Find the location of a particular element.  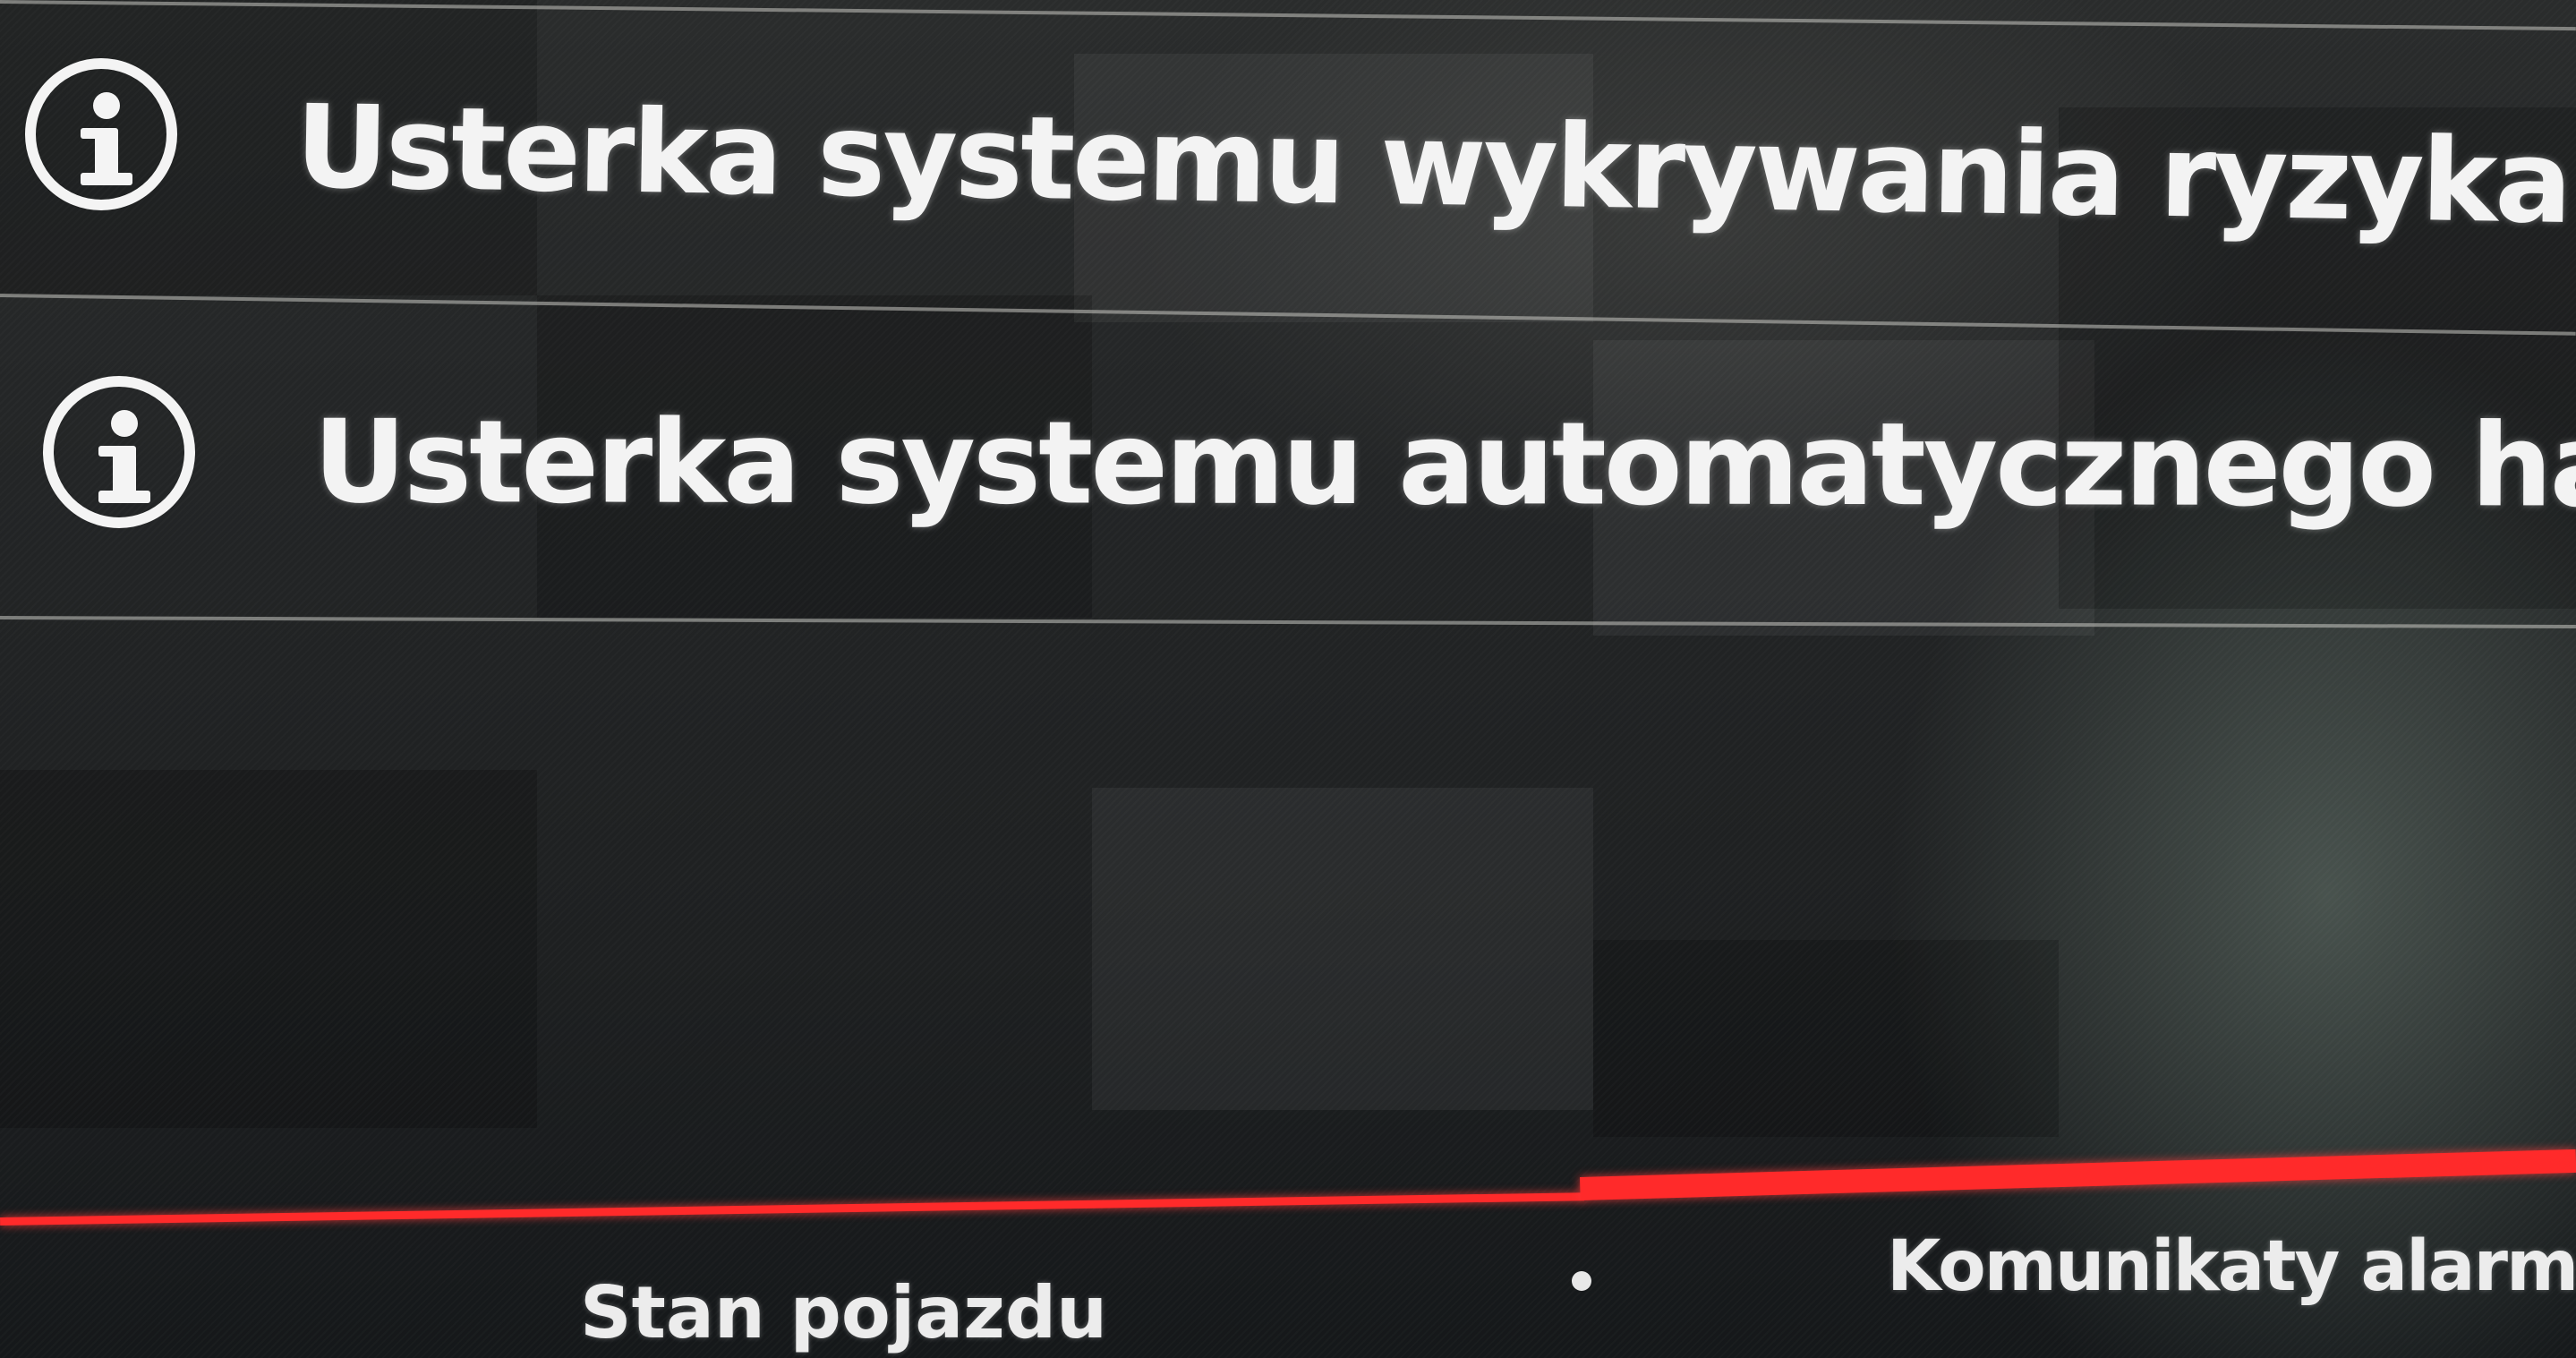

page-indicator-dot is located at coordinates (1581, 1281).